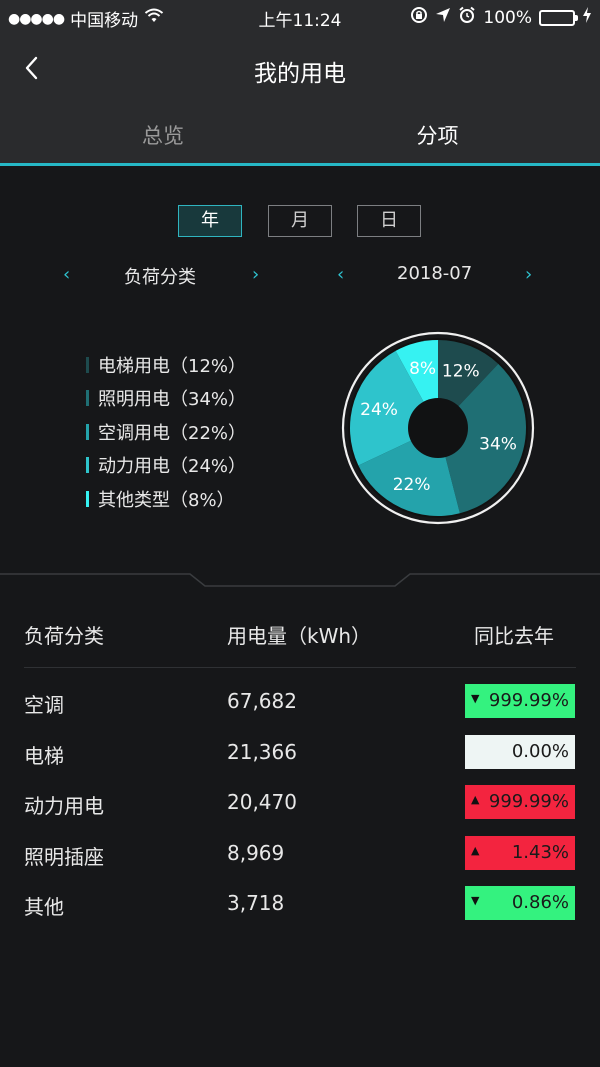 Image resolution: width=600 pixels, height=1067 pixels. Describe the element at coordinates (379, 410) in the screenshot. I see `pie-slice-label: 24%` at that location.